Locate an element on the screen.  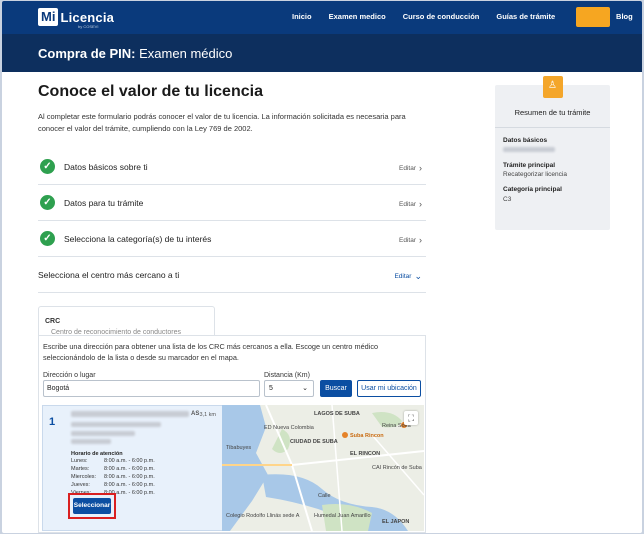
map-label: ED Nueva Colombia is located at coordinates (289, 428).